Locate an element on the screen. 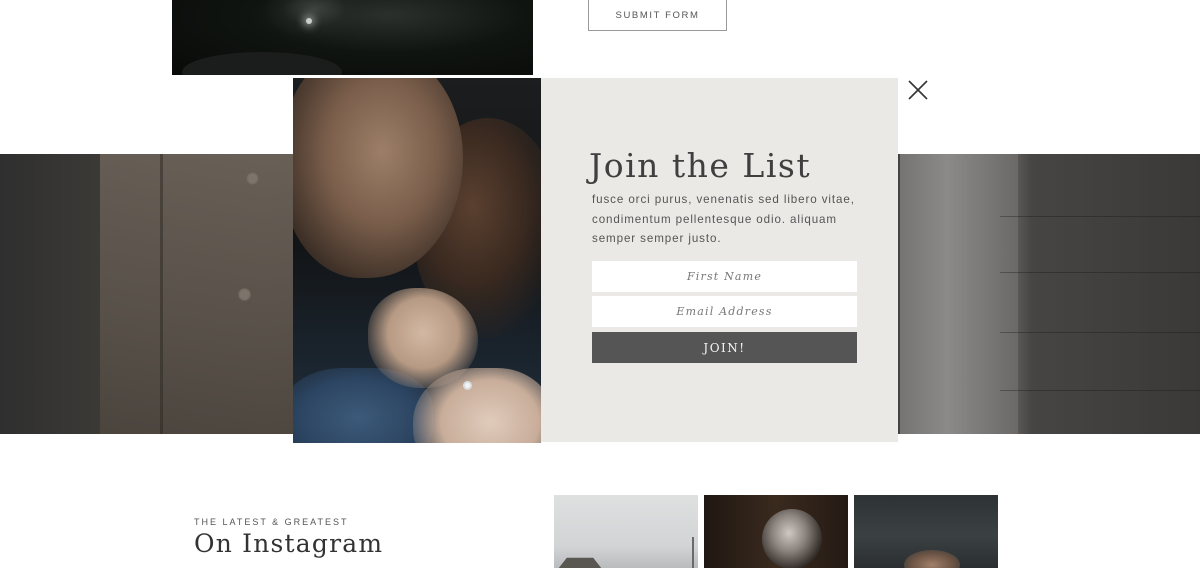 Image resolution: width=1200 pixels, height=568 pixels. rooftop-shape is located at coordinates (580, 562).